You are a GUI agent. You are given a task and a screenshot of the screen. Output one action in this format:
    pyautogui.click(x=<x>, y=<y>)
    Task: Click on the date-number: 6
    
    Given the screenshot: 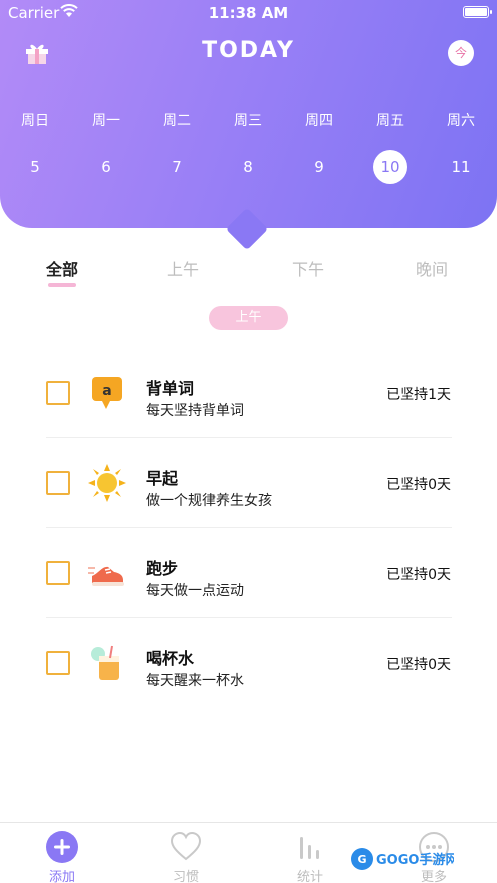 What is the action you would take?
    pyautogui.click(x=106, y=167)
    